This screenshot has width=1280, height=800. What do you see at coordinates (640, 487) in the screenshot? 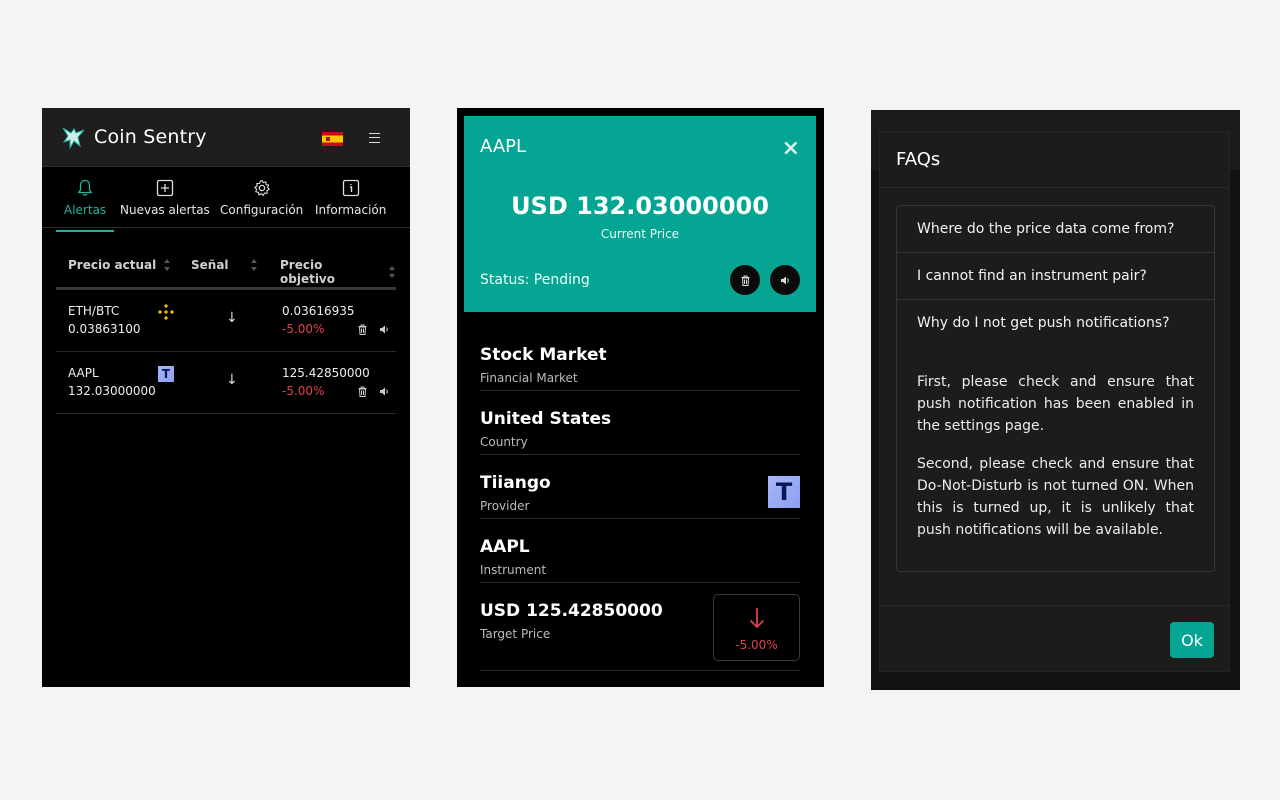
I see `detail-provider: Tiiango Provider T` at bounding box center [640, 487].